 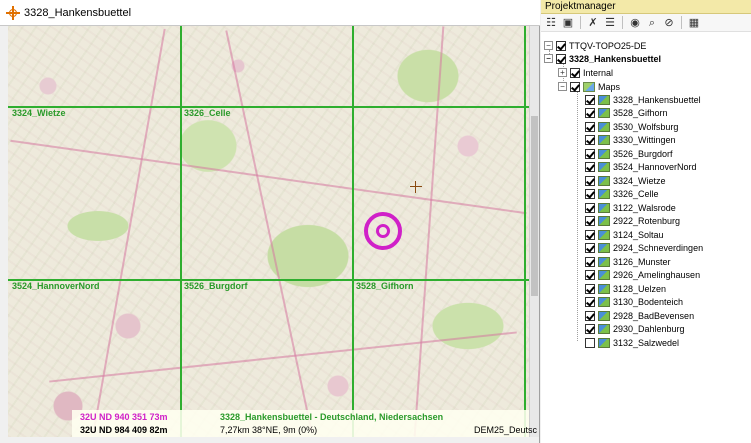 I want to click on center-icon: ◉, so click(x=635, y=23).